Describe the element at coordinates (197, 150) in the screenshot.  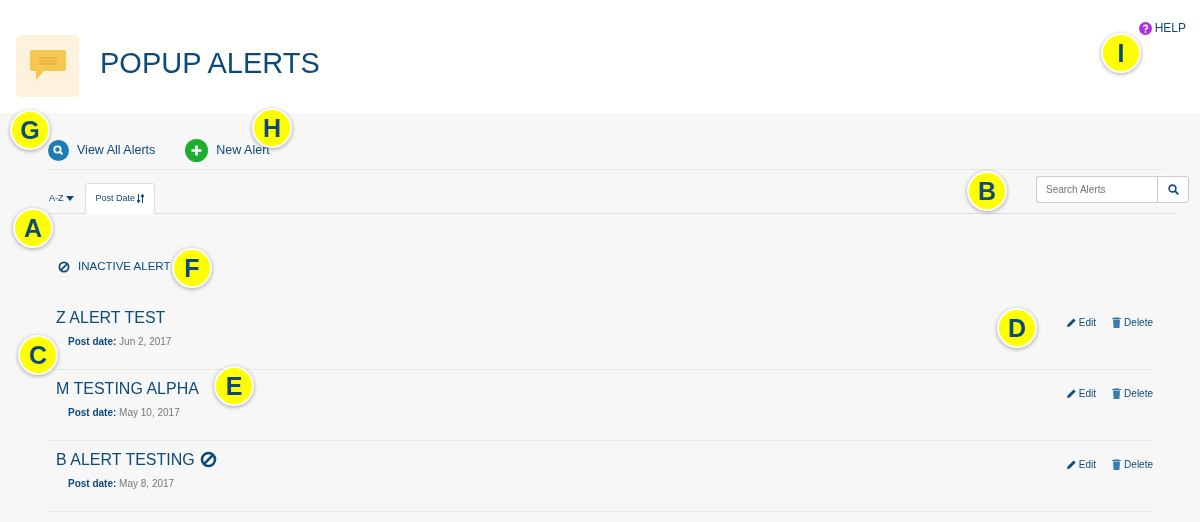
I see `plus-icon` at that location.